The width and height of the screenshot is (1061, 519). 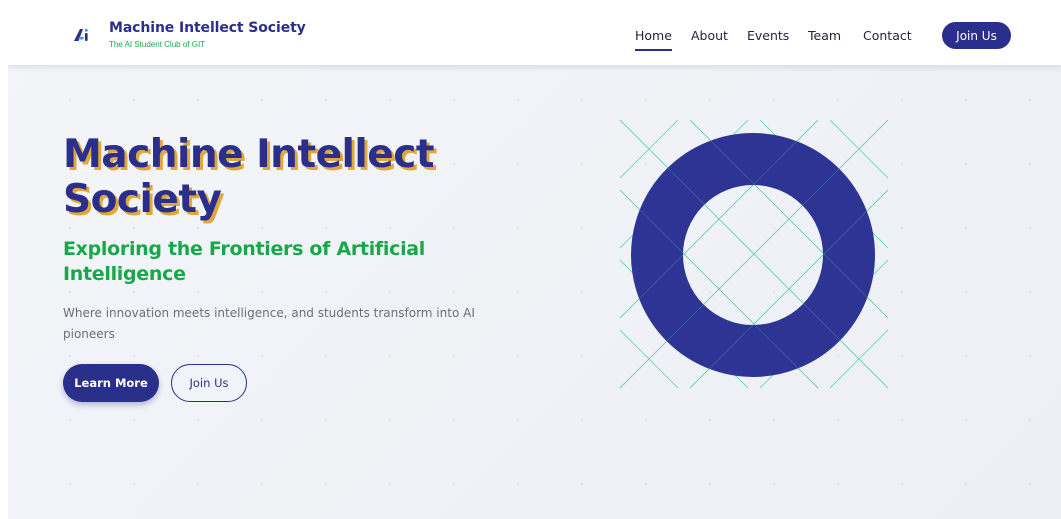 What do you see at coordinates (824, 35) in the screenshot?
I see `nav-team: Team` at bounding box center [824, 35].